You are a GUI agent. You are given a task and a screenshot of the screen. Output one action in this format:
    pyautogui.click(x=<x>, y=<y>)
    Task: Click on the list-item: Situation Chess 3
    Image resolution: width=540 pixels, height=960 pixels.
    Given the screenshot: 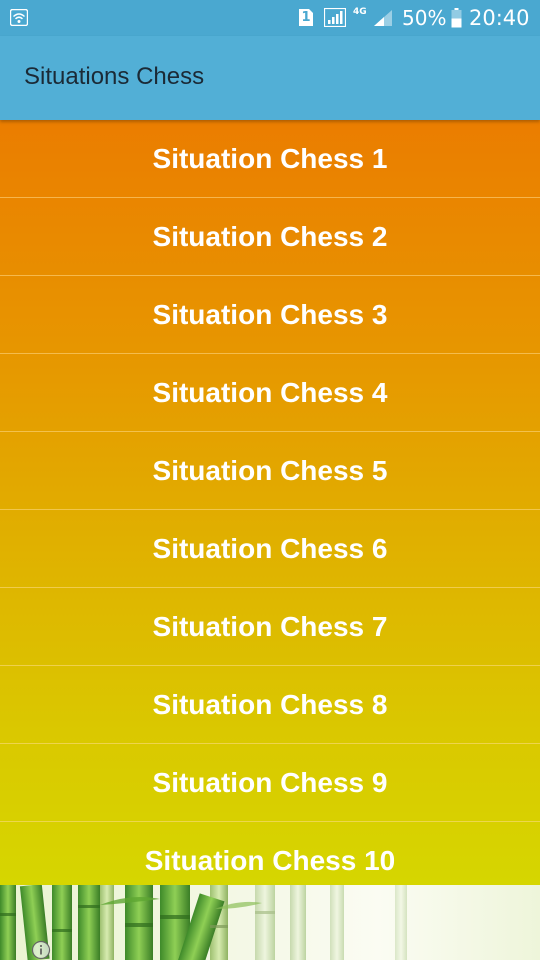 What is the action you would take?
    pyautogui.click(x=270, y=315)
    